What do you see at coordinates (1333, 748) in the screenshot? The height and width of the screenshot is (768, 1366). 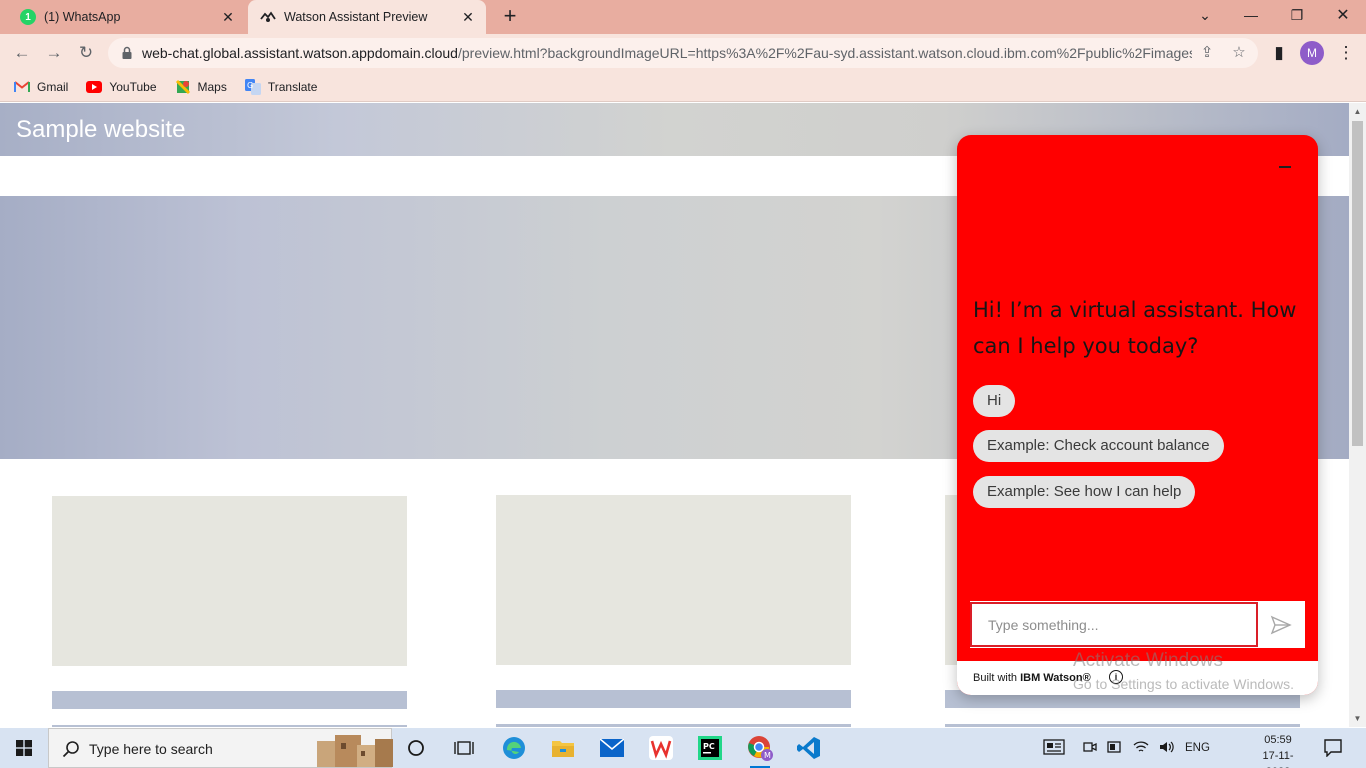 I see `notifications-icon` at bounding box center [1333, 748].